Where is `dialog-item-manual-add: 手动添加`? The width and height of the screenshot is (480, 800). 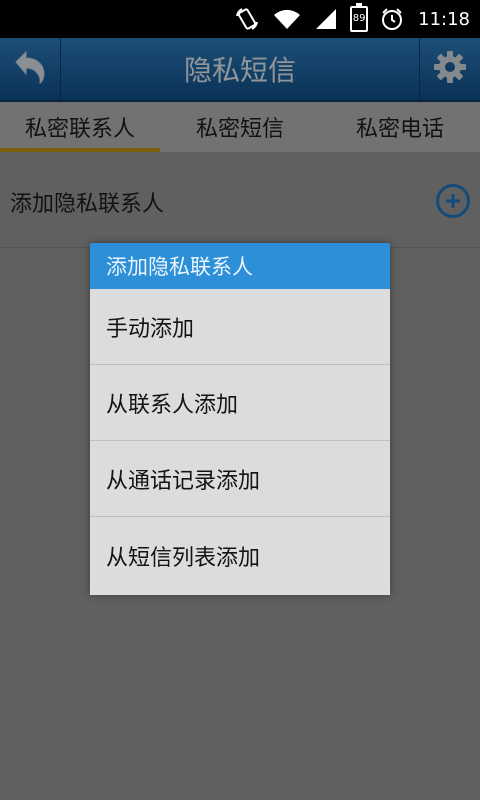 dialog-item-manual-add: 手动添加 is located at coordinates (240, 327).